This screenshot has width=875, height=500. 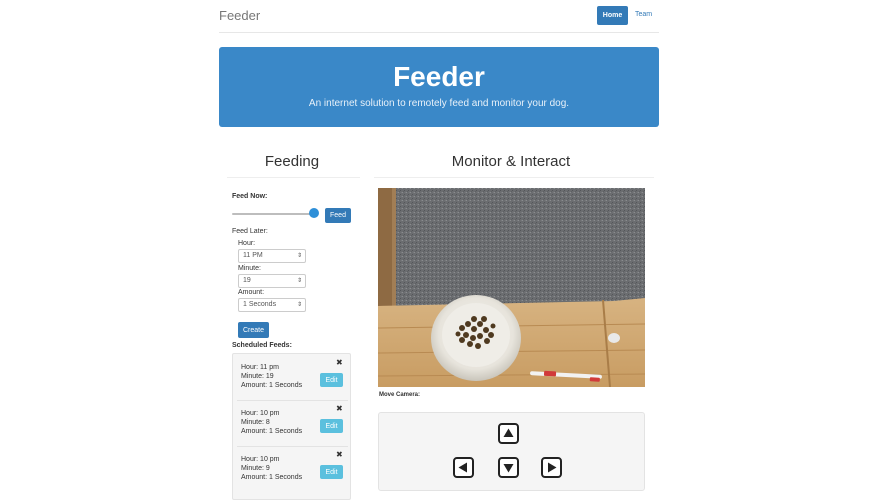 I want to click on arrow-up-icon, so click(x=508, y=433).